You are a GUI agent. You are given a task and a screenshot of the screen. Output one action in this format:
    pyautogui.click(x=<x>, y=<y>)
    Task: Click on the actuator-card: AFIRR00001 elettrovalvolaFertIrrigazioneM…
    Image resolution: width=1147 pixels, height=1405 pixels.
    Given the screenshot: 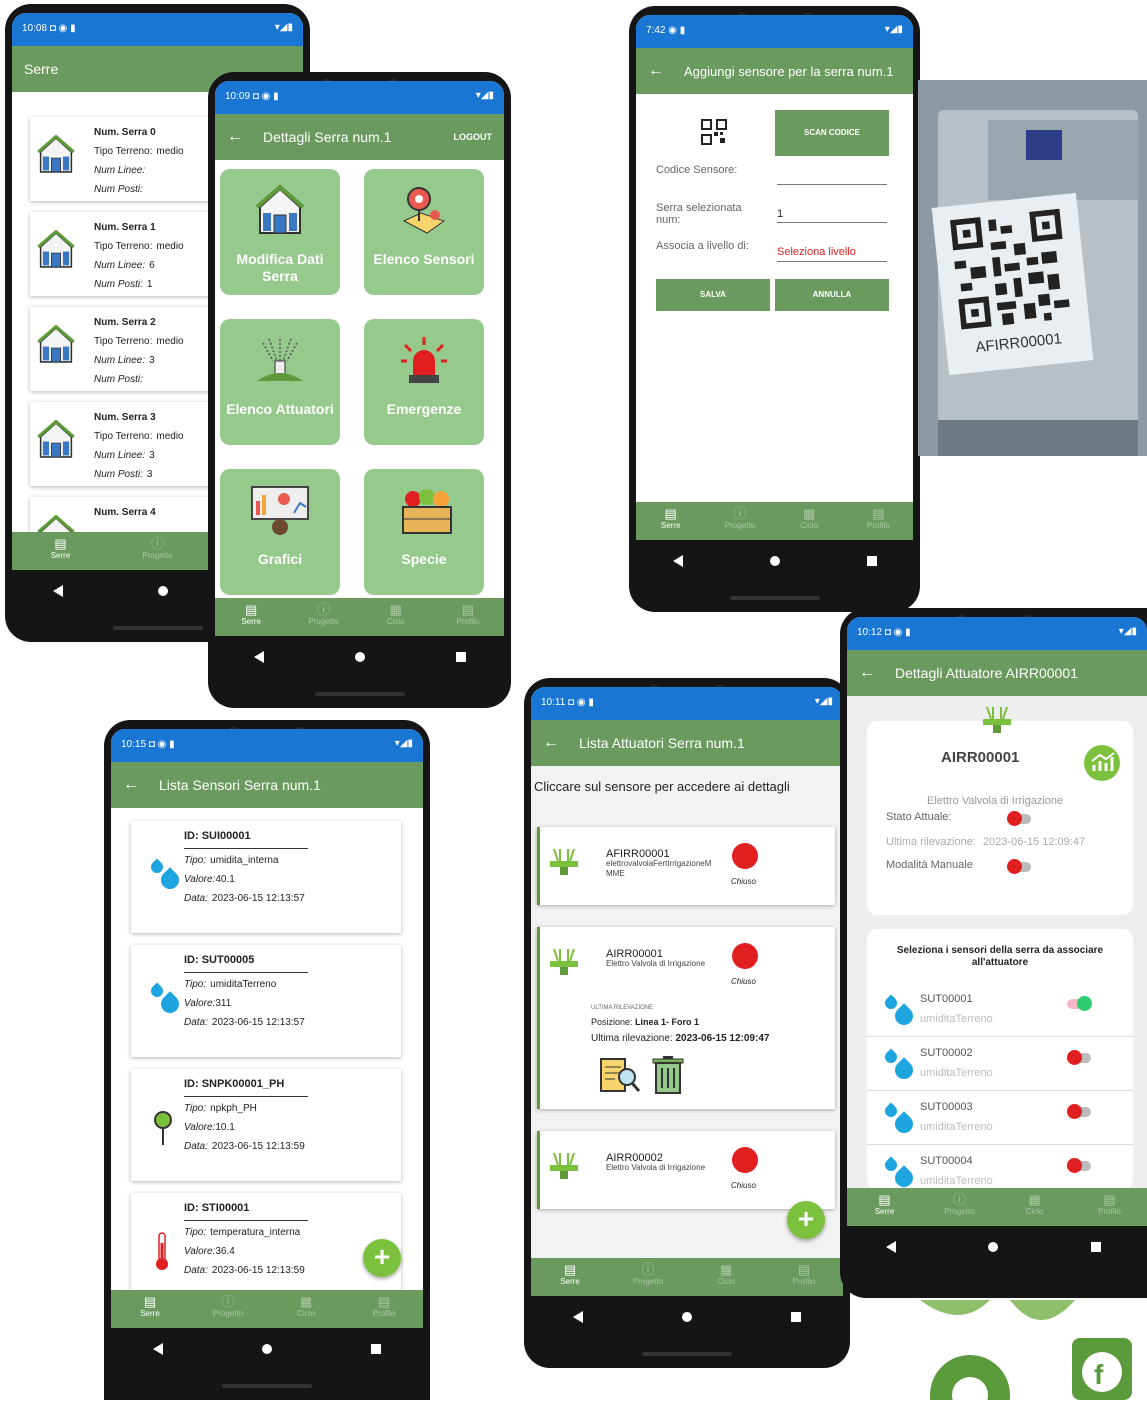 What is the action you would take?
    pyautogui.click(x=686, y=866)
    